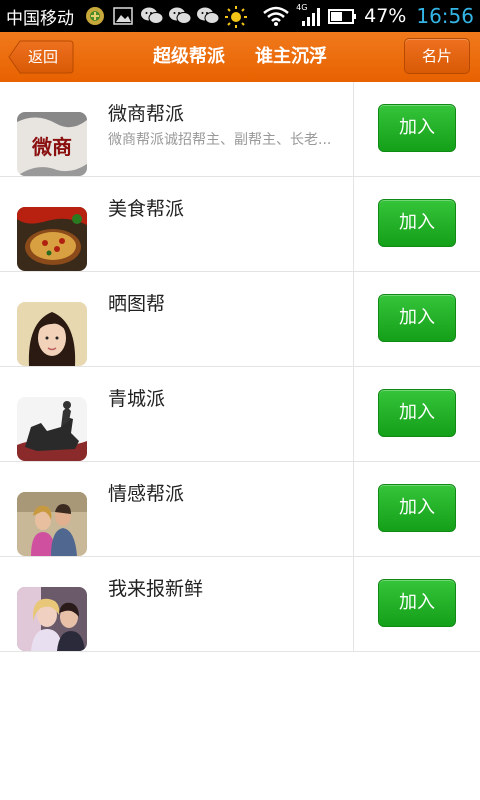 This screenshot has height=800, width=480. Describe the element at coordinates (343, 16) in the screenshot. I see `battery-icon` at that location.